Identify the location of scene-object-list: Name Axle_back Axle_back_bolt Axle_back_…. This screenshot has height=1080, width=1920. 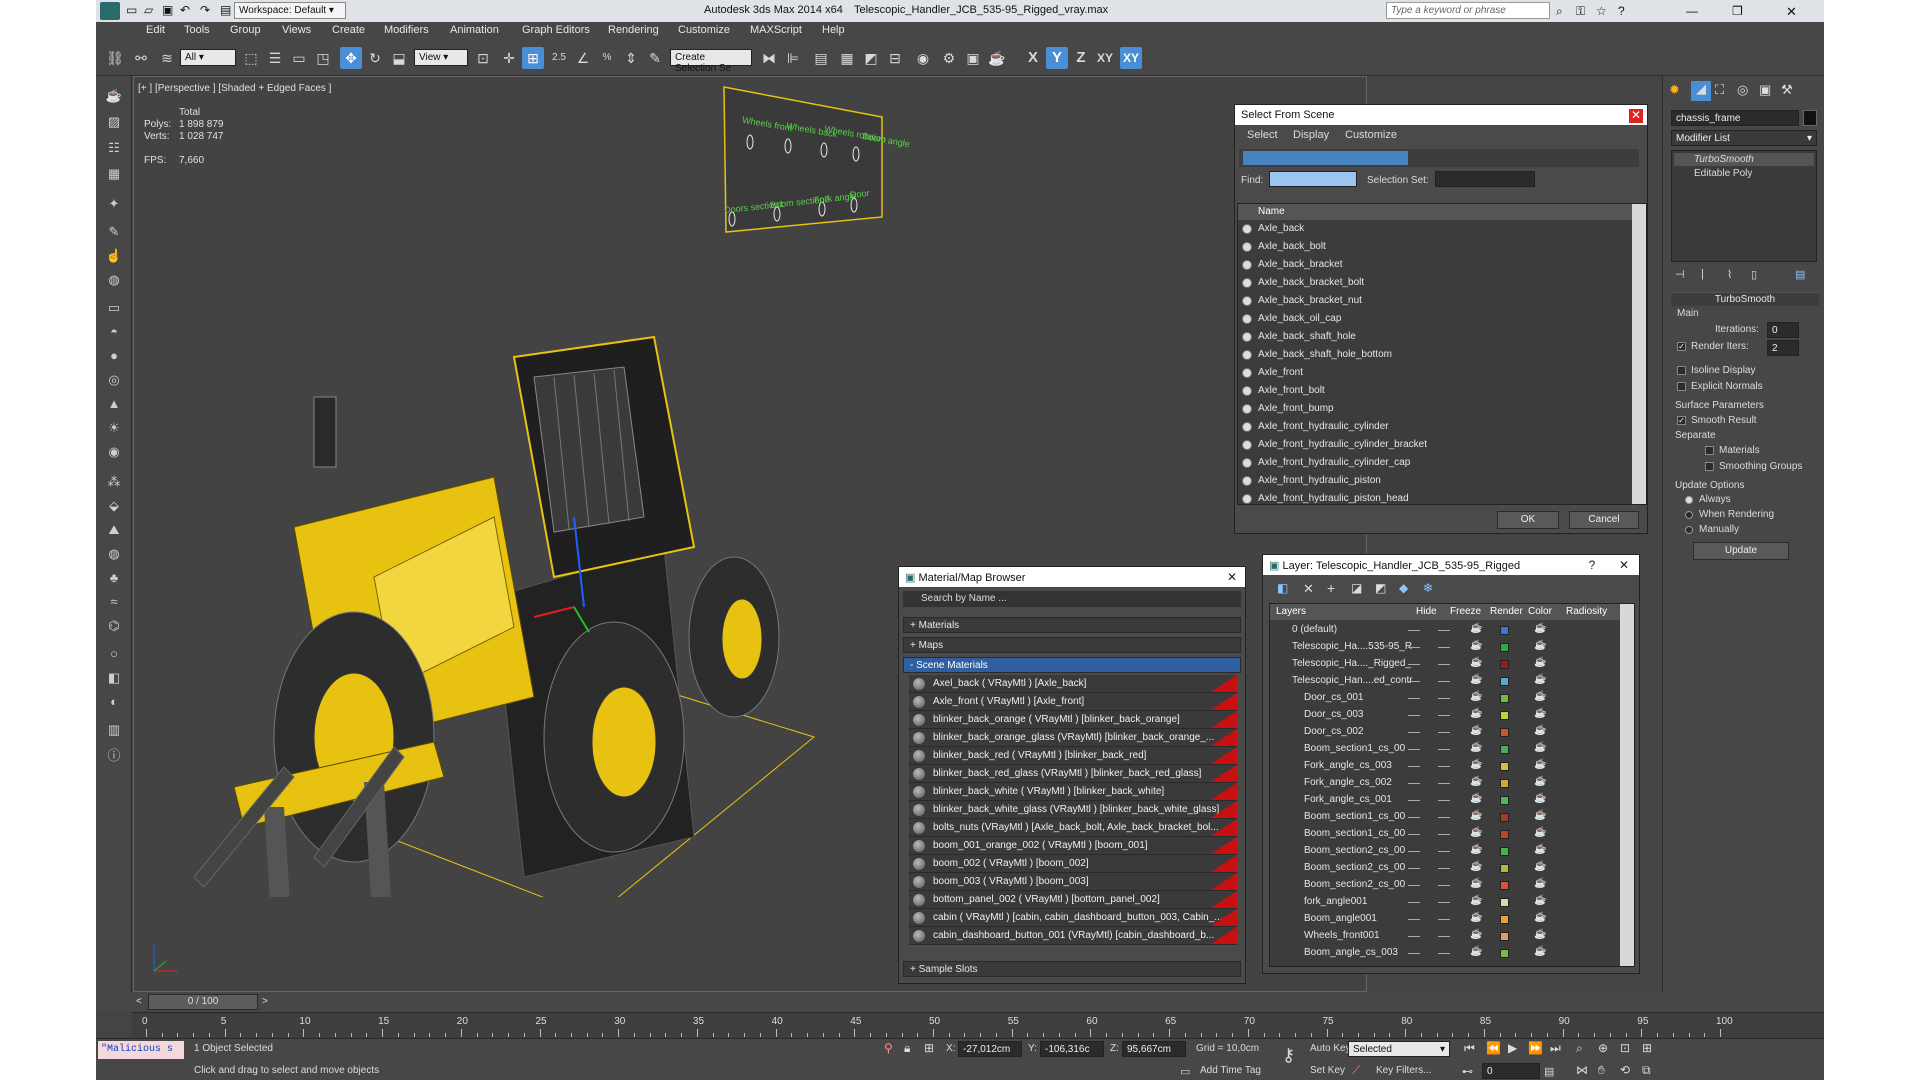
(1442, 354).